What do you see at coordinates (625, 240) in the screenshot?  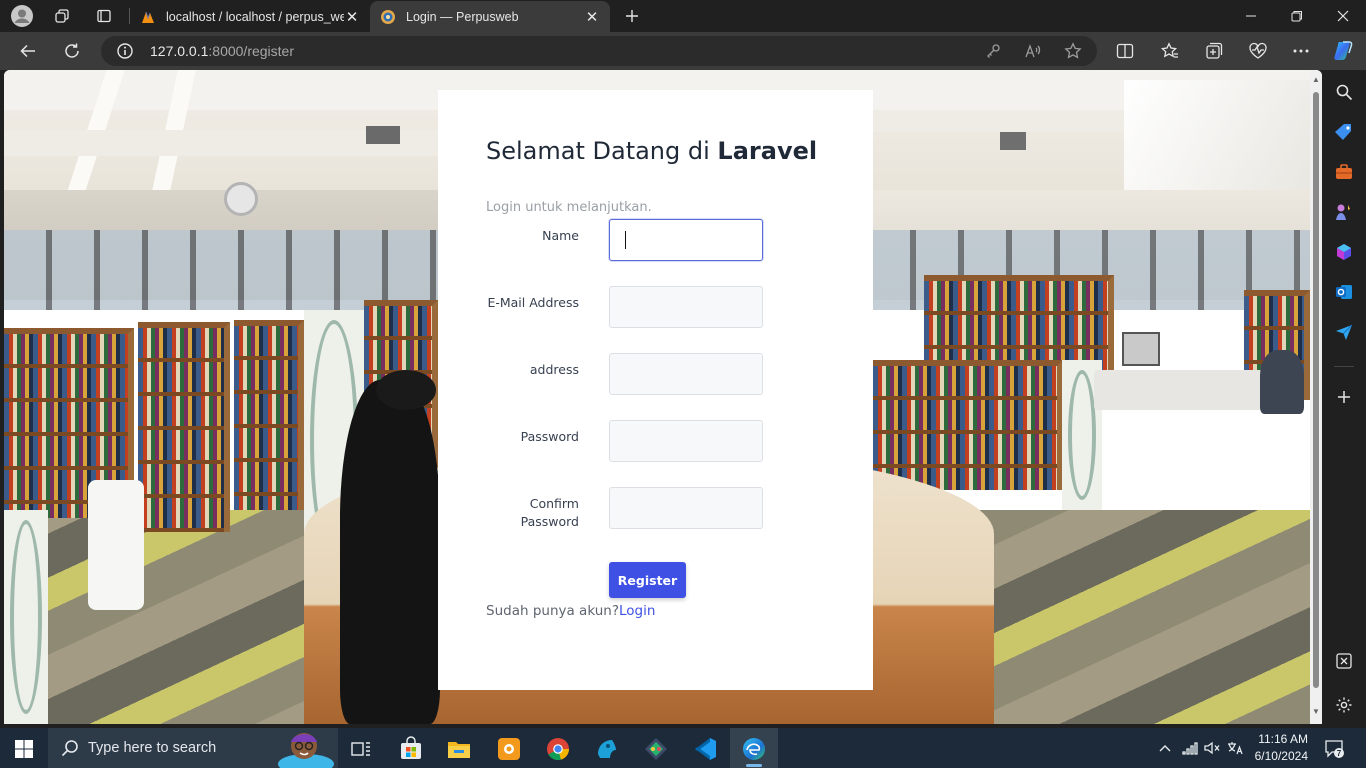 I see `text-caret` at bounding box center [625, 240].